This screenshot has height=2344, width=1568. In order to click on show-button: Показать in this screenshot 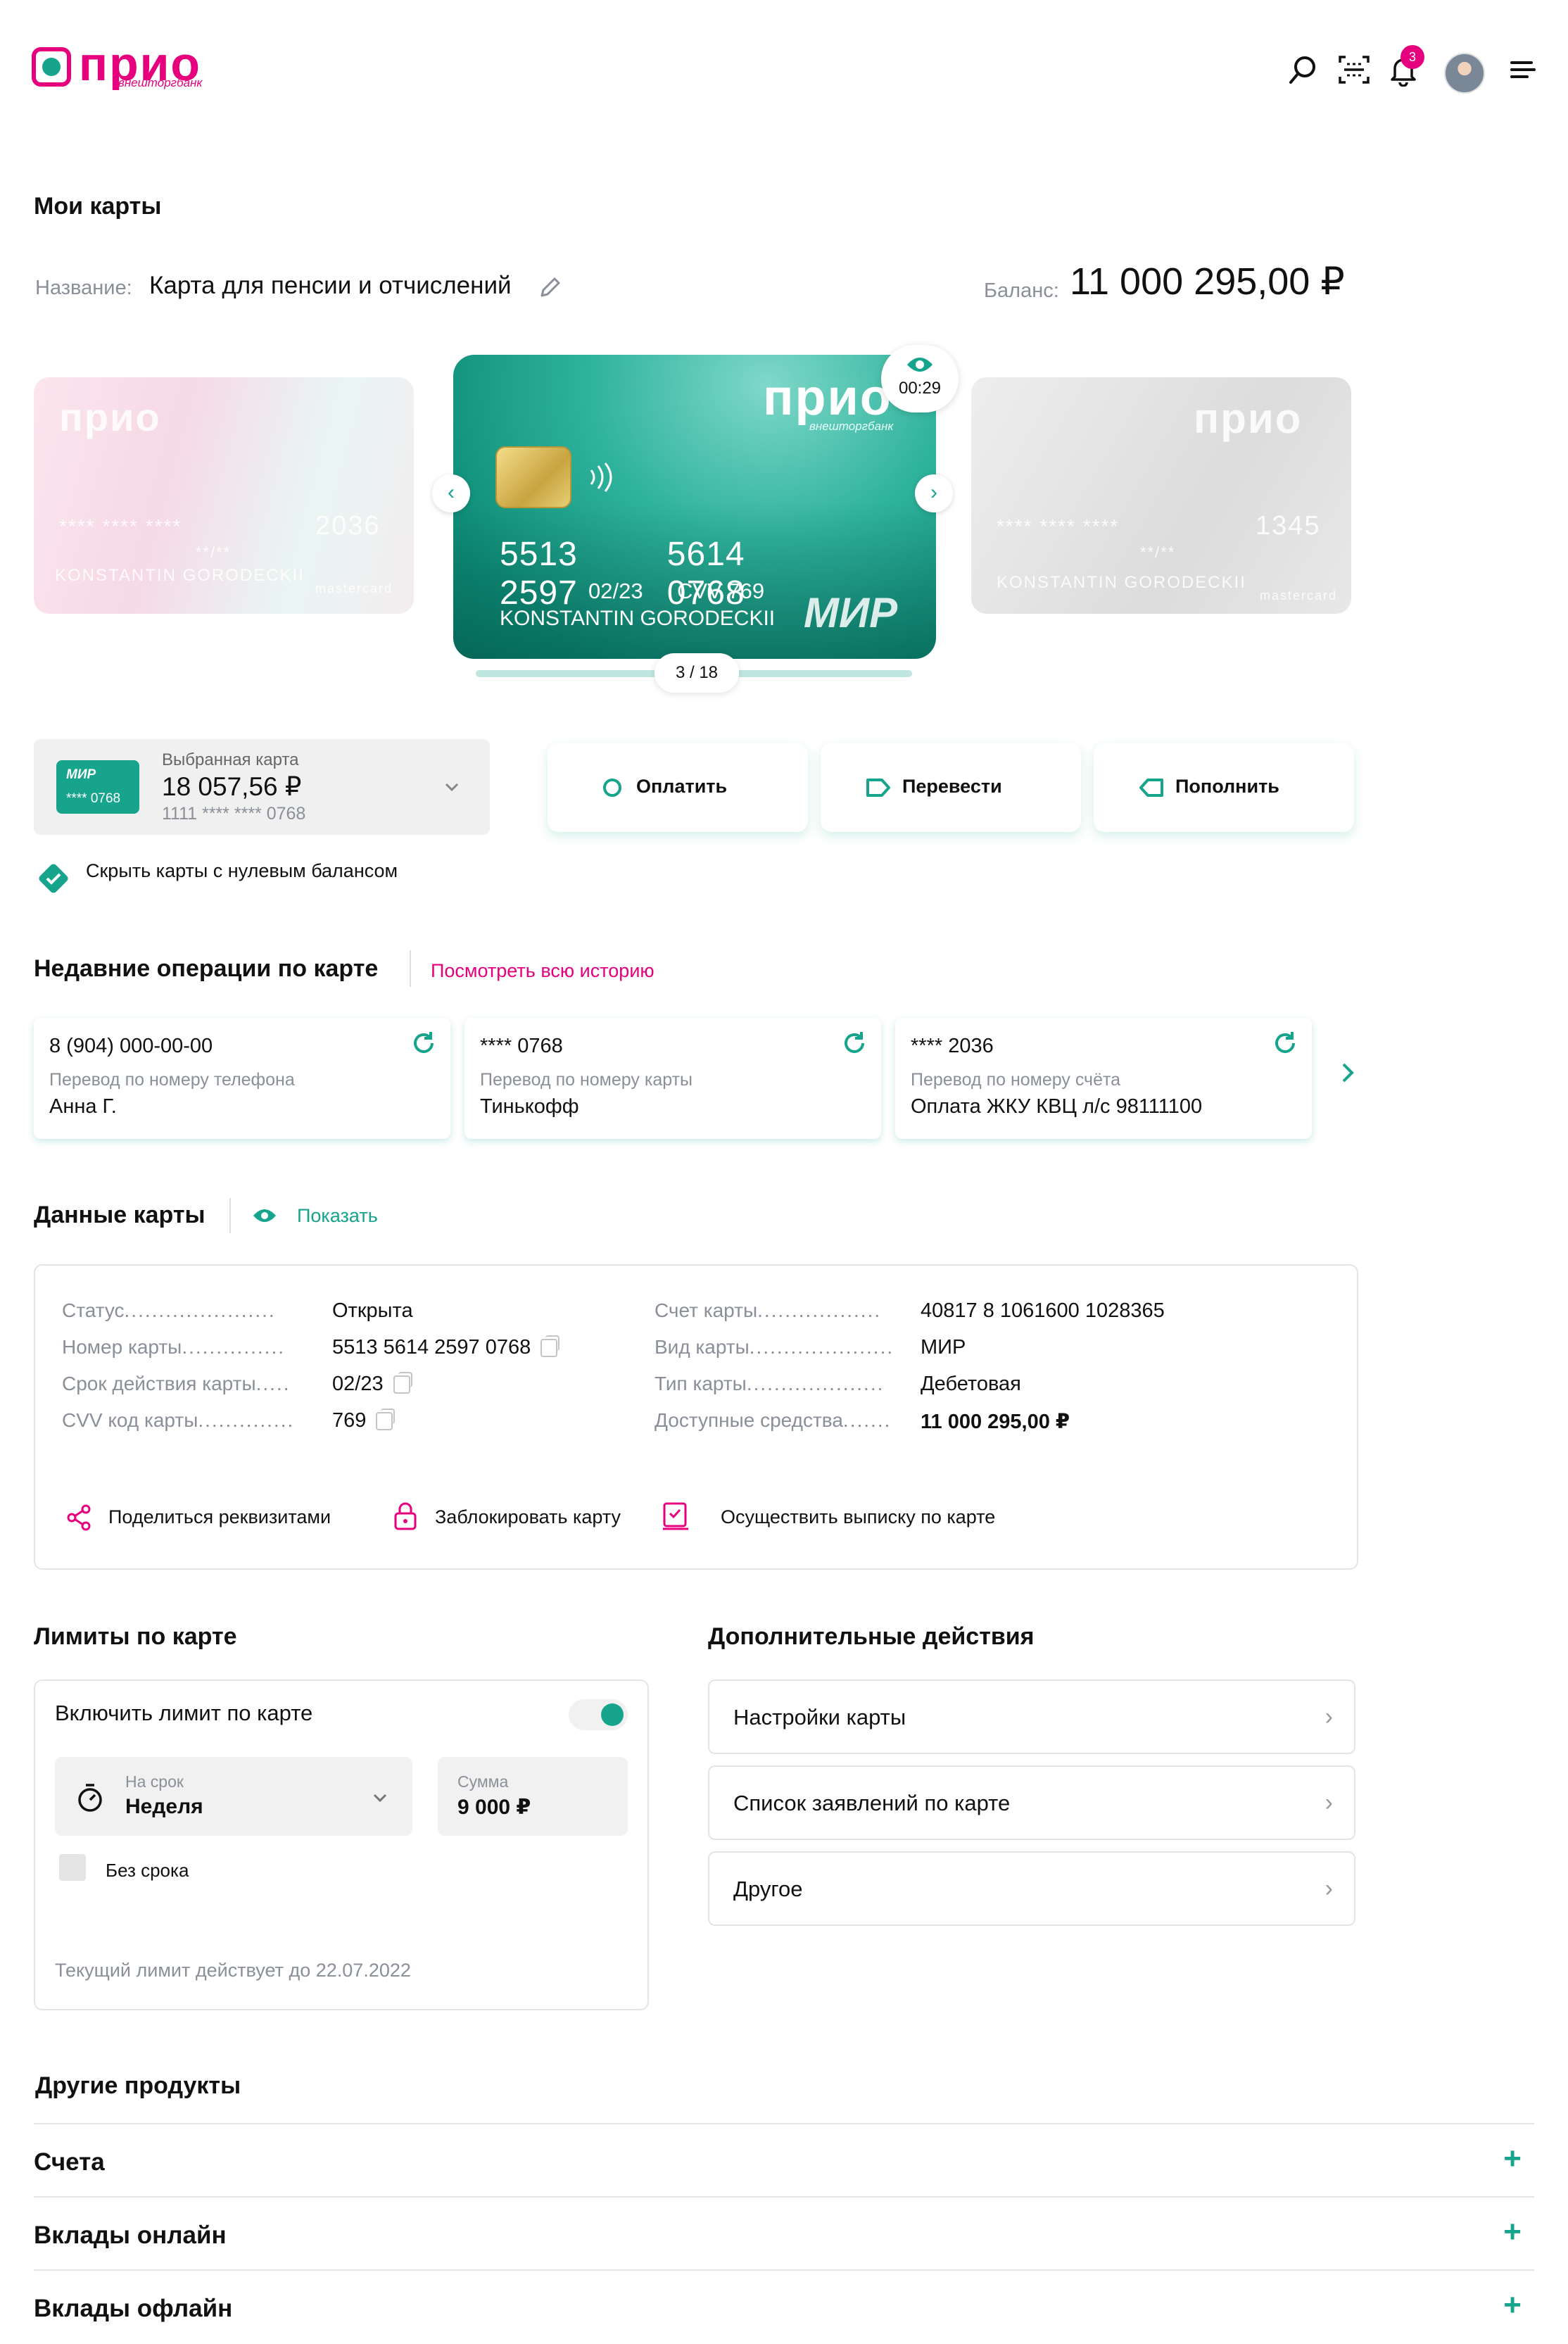, I will do `click(337, 1216)`.